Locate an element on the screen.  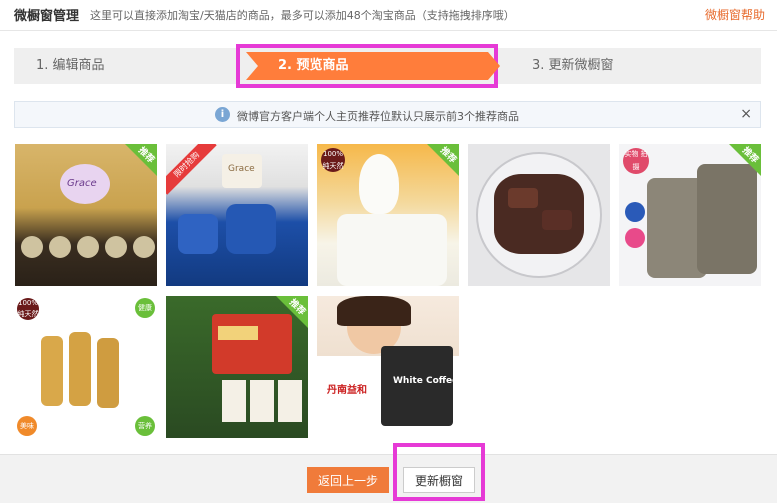
notice-text: 微博官方客户端个人主页推荐位默认只展示前3个推荐商品 is located at coordinates (378, 116).